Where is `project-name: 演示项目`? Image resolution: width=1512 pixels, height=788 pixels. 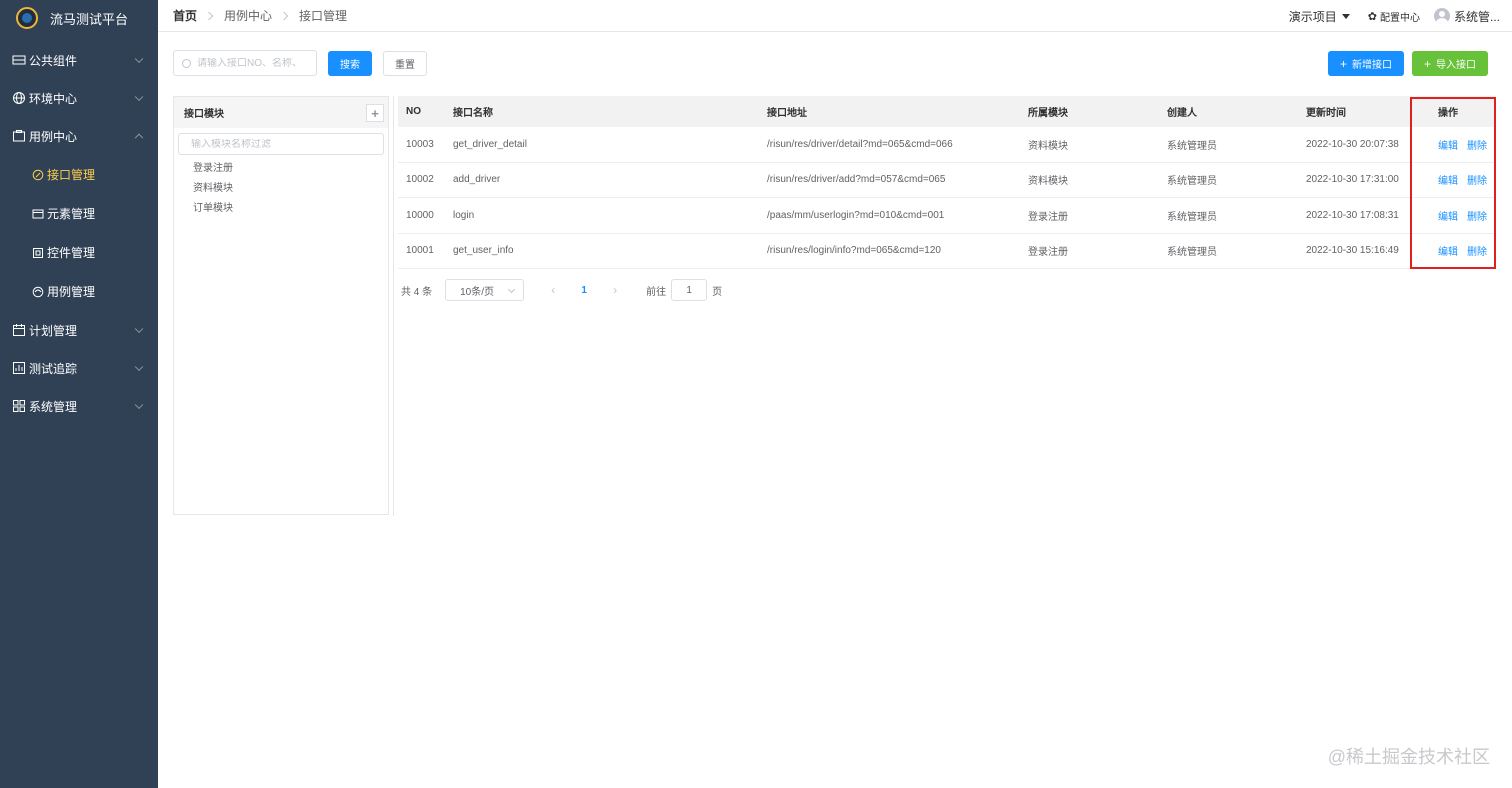
project-name: 演示项目 is located at coordinates (1312, 16).